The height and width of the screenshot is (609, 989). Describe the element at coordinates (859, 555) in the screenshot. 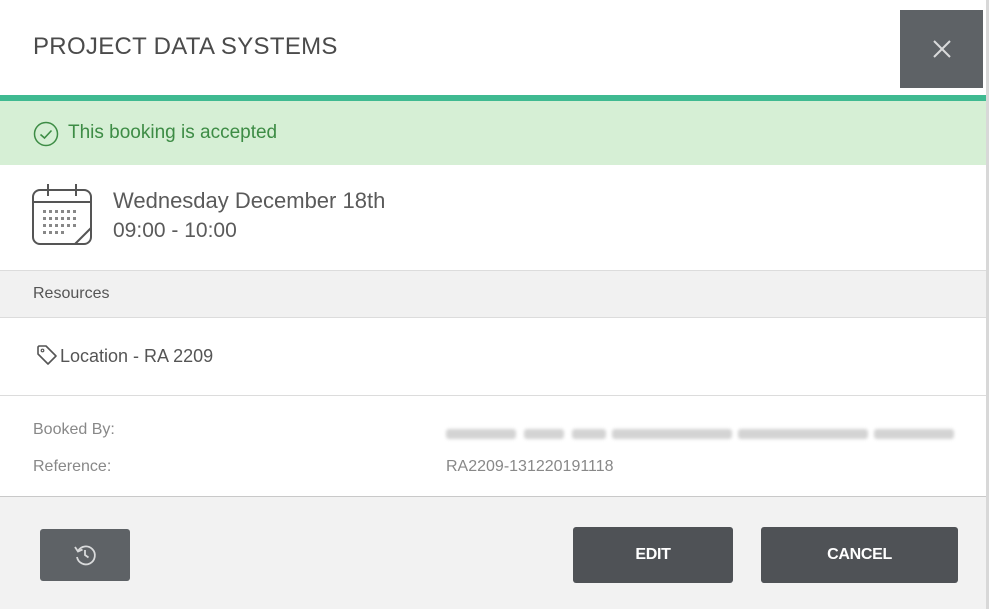

I see `cancel-button: CANCEL` at that location.